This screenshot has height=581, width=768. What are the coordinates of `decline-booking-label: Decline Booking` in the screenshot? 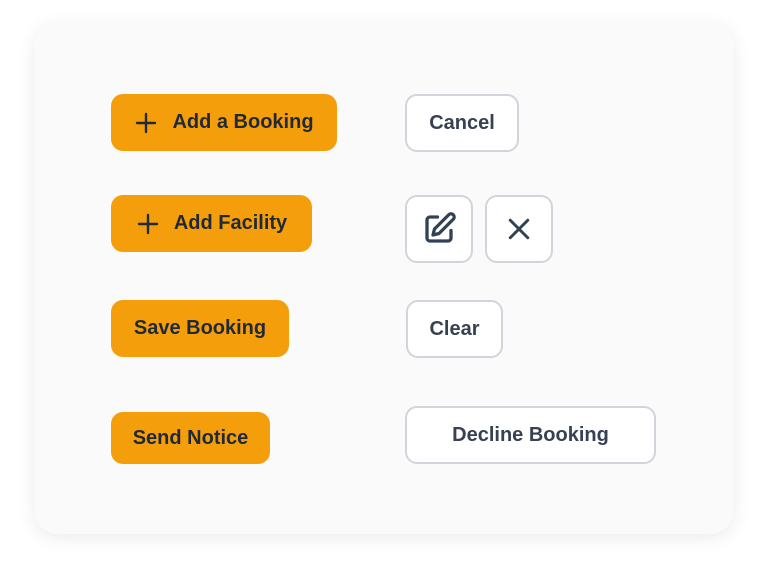 It's located at (530, 434).